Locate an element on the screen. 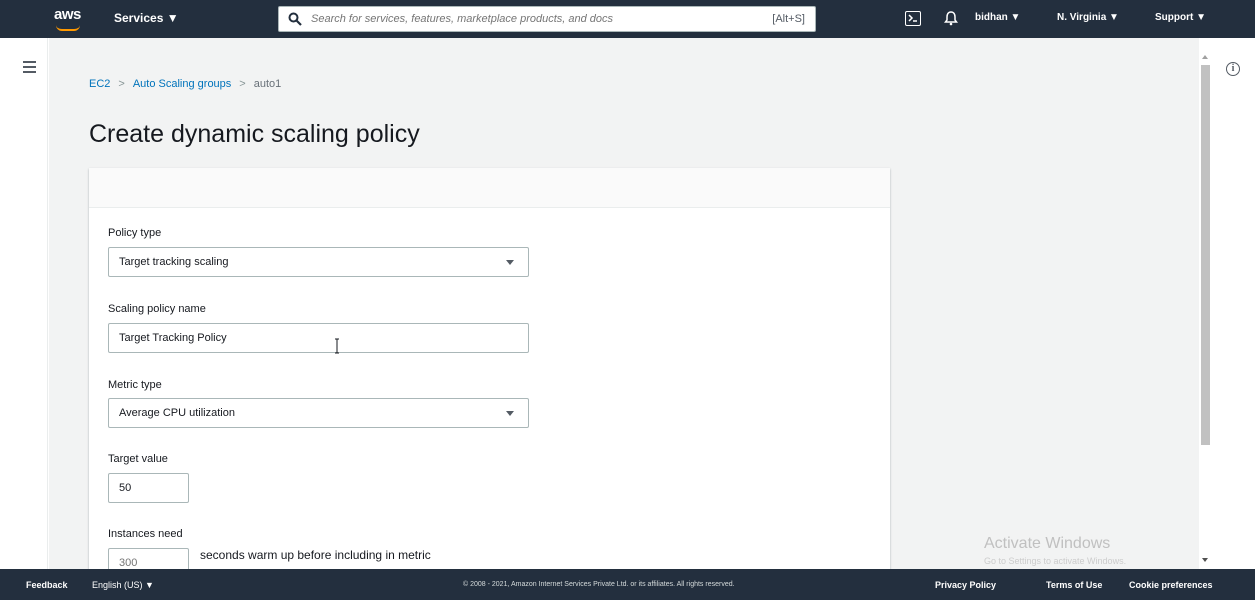 The image size is (1255, 600). target-value-label: Target value is located at coordinates (138, 459).